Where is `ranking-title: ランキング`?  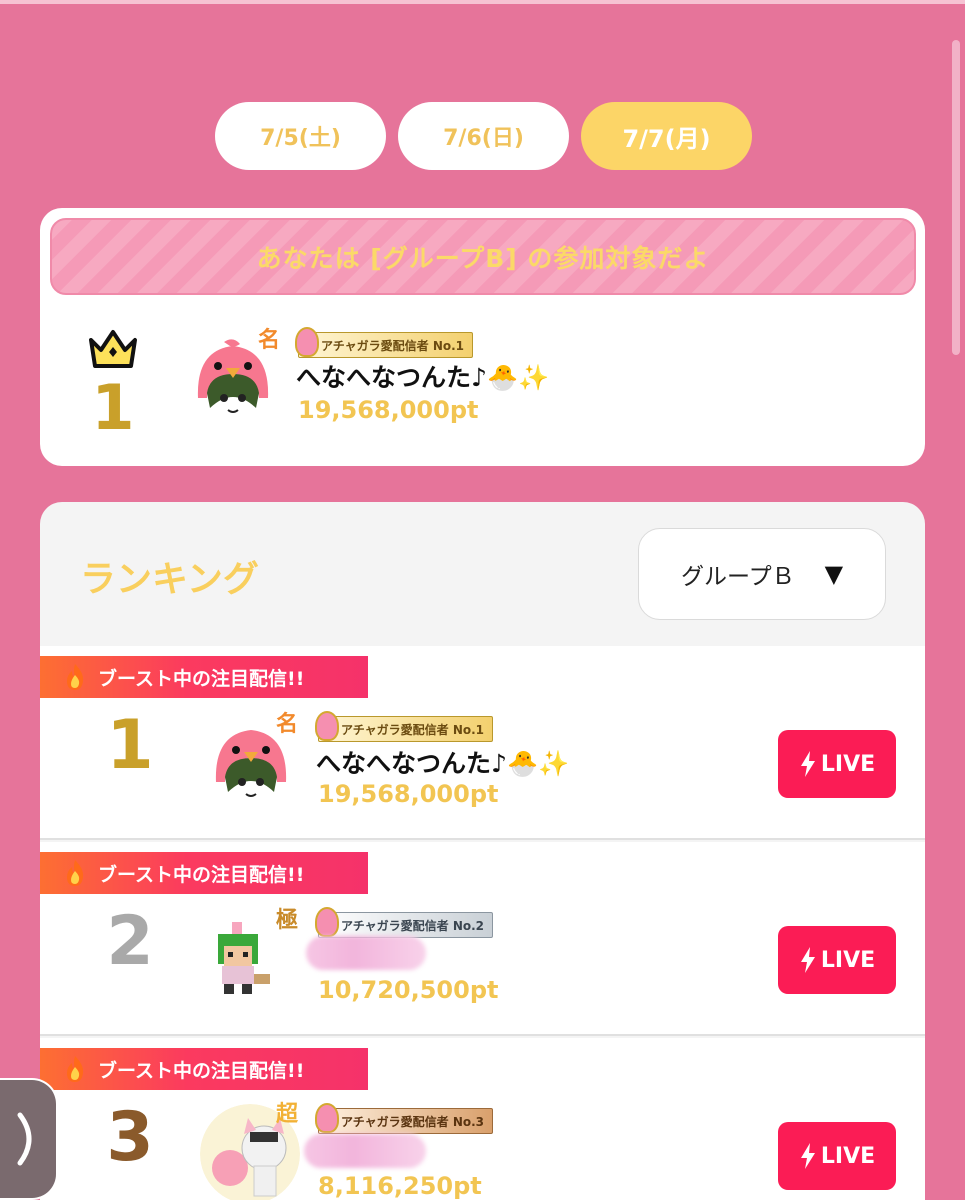 ranking-title: ランキング is located at coordinates (169, 579).